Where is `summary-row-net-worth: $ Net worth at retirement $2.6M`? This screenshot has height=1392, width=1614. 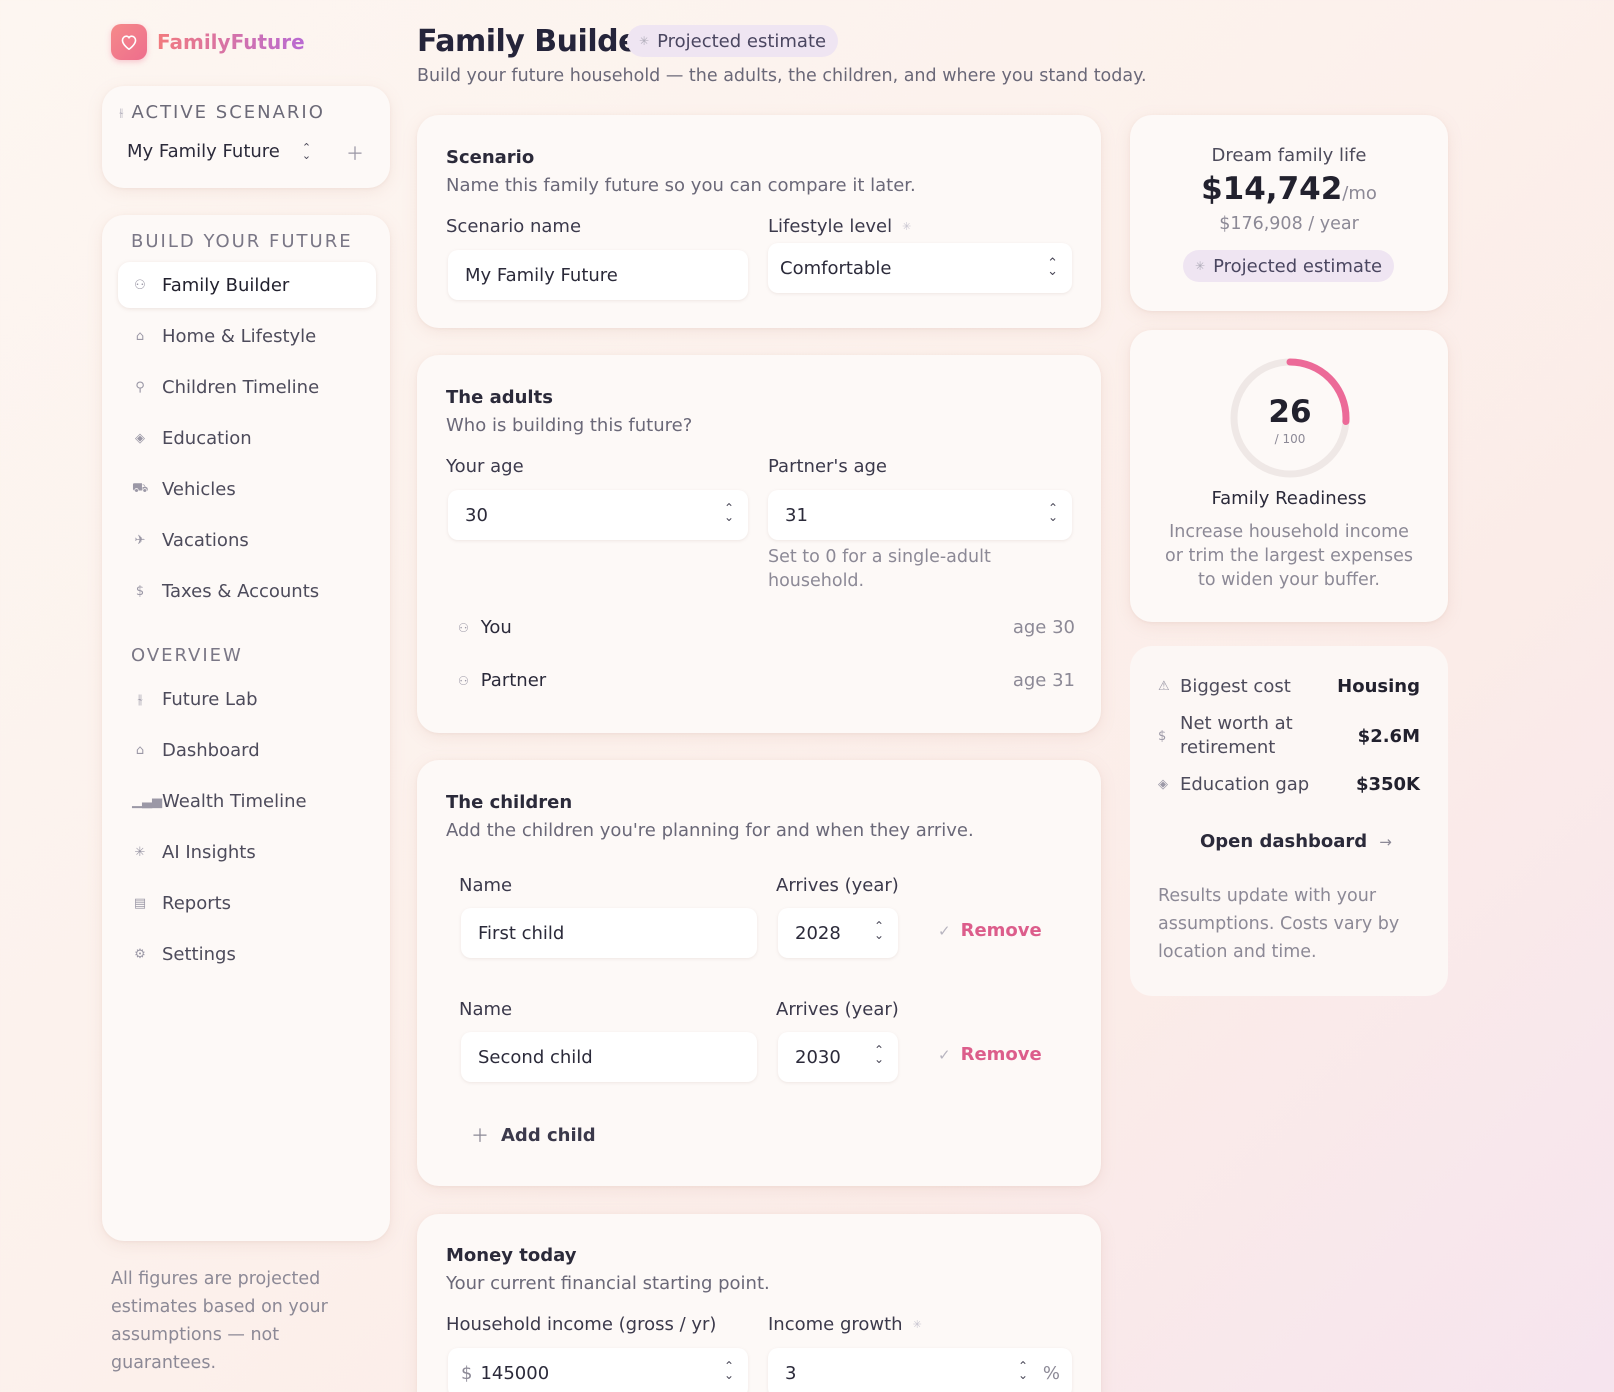 summary-row-net-worth: $ Net worth at retirement $2.6M is located at coordinates (1289, 736).